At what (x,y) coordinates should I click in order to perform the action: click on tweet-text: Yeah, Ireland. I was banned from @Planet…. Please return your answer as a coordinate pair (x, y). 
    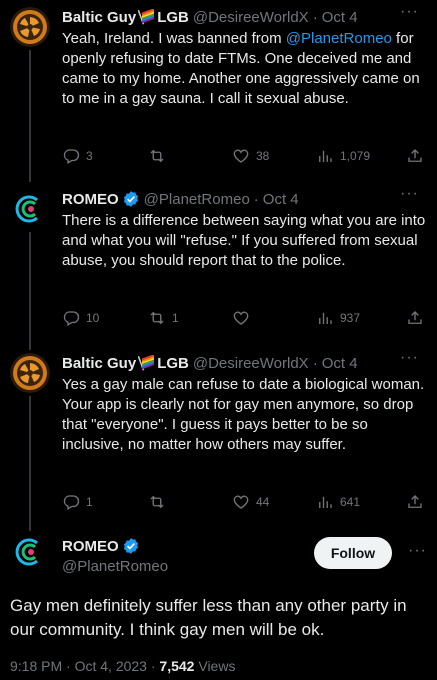
    Looking at the image, I should click on (245, 69).